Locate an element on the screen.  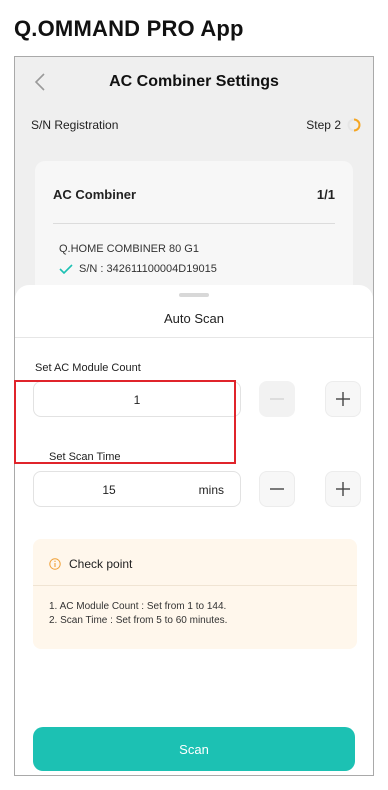
scan-time-label: Set Scan Time is located at coordinates (85, 457).